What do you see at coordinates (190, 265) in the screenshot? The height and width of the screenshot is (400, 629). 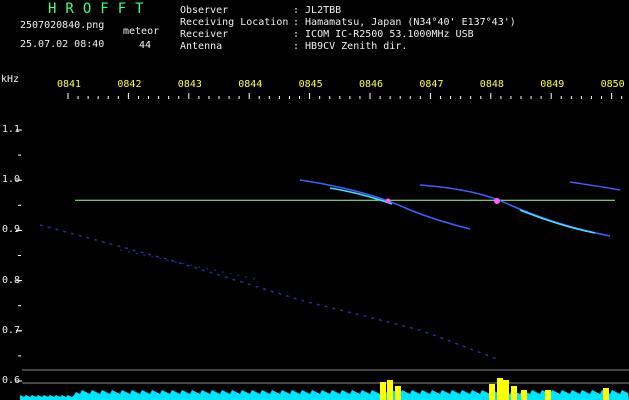 I see `faint-trail` at bounding box center [190, 265].